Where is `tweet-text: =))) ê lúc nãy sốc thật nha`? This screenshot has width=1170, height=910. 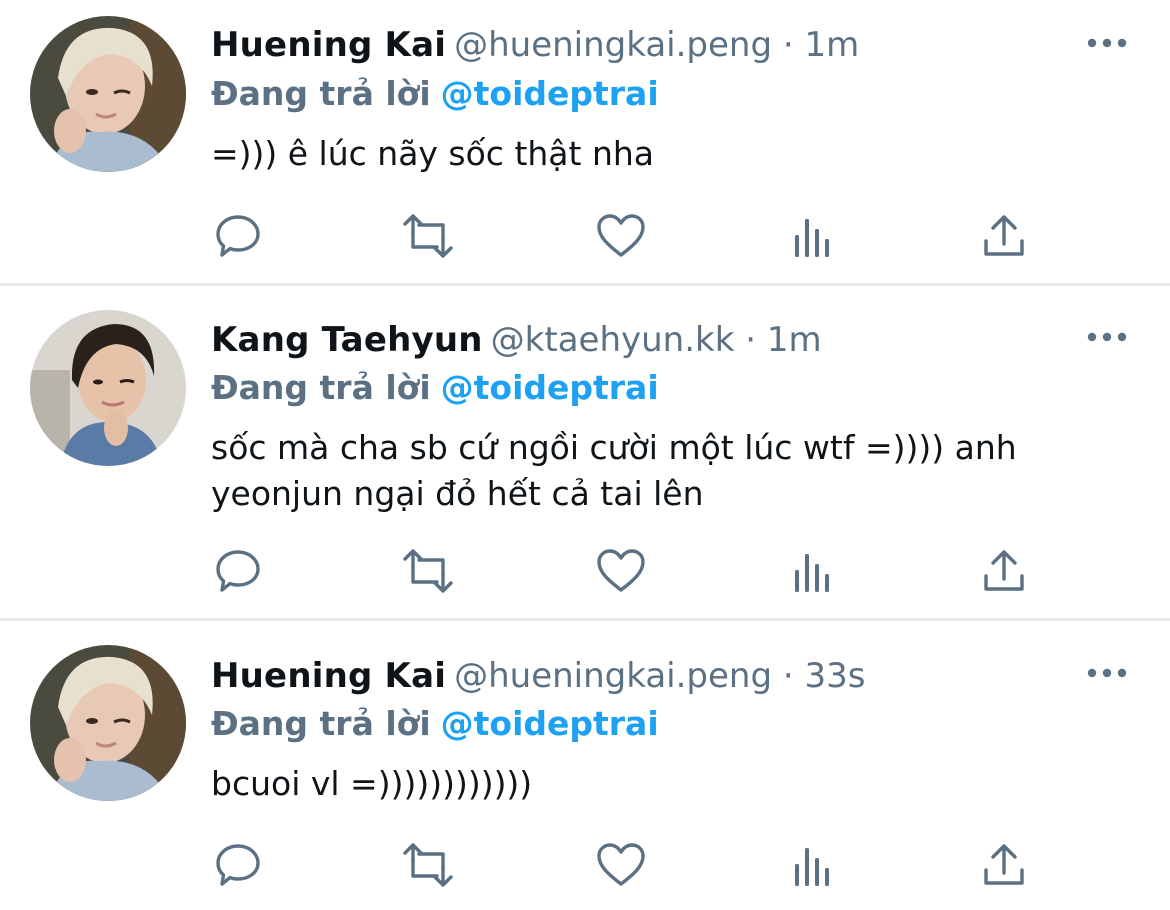 tweet-text: =))) ê lúc nãy sốc thật nha is located at coordinates (433, 153).